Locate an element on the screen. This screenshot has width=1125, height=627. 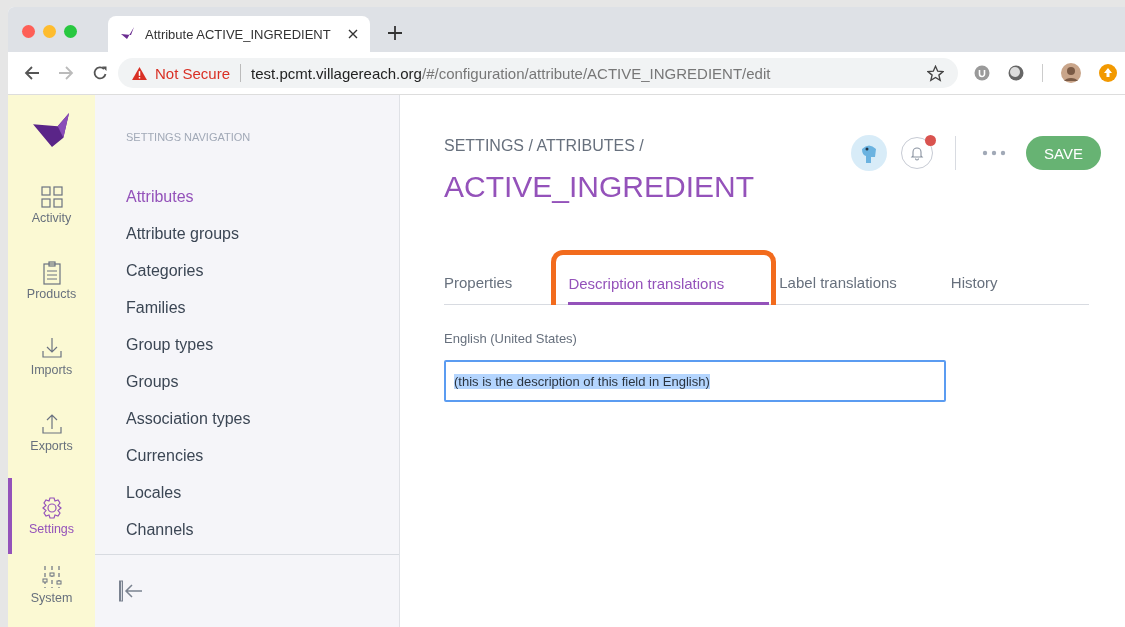
avatar-icon is located at coordinates (1071, 73).